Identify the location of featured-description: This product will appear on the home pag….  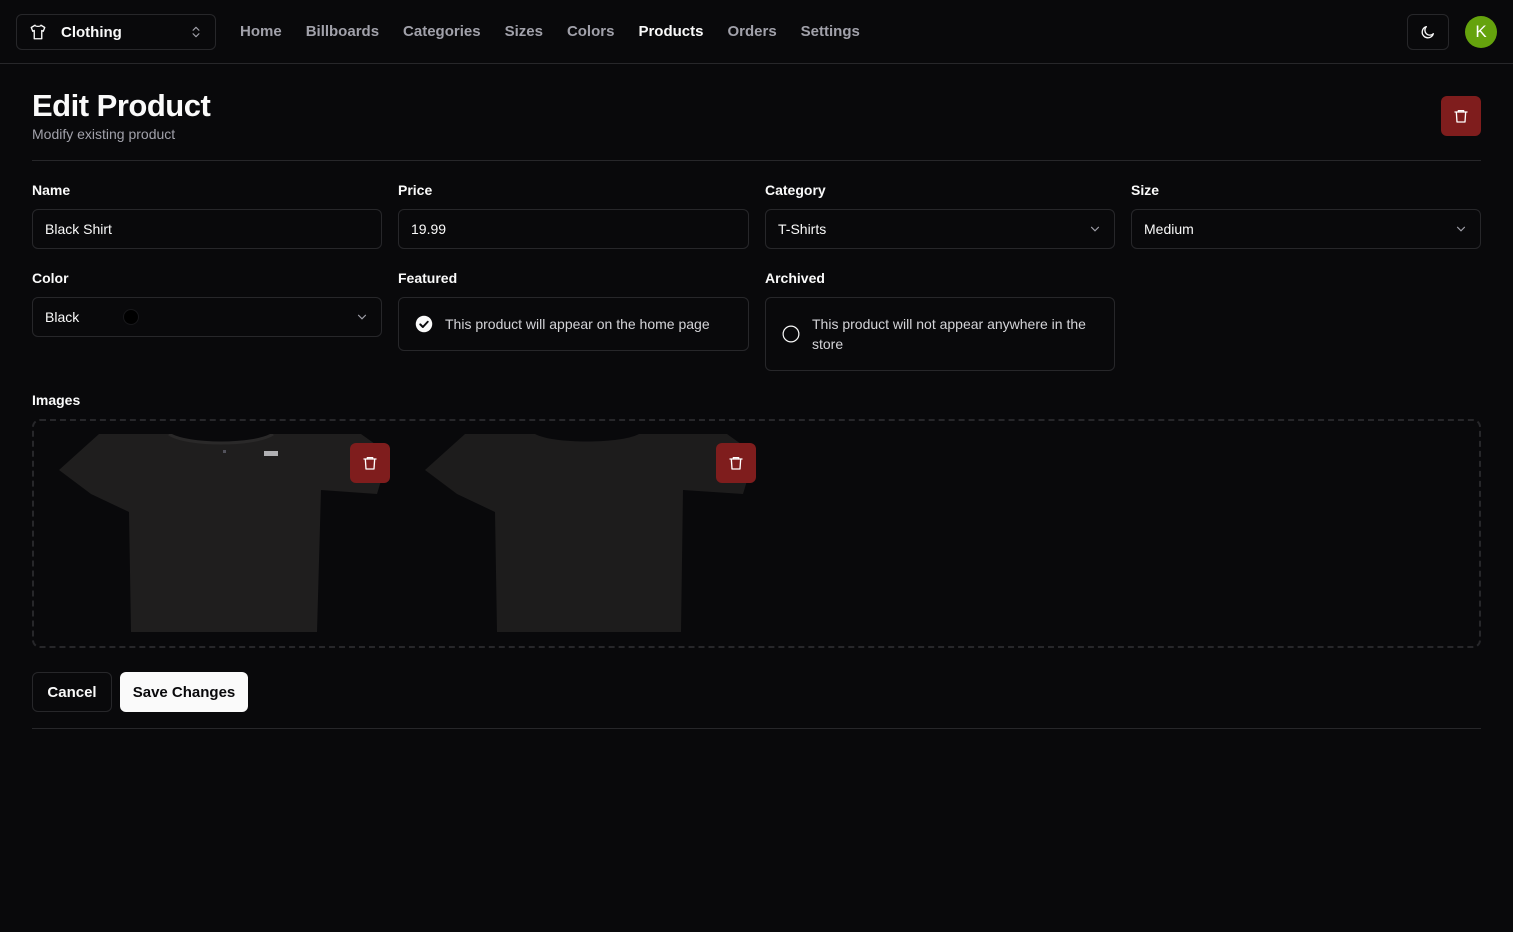
(577, 324).